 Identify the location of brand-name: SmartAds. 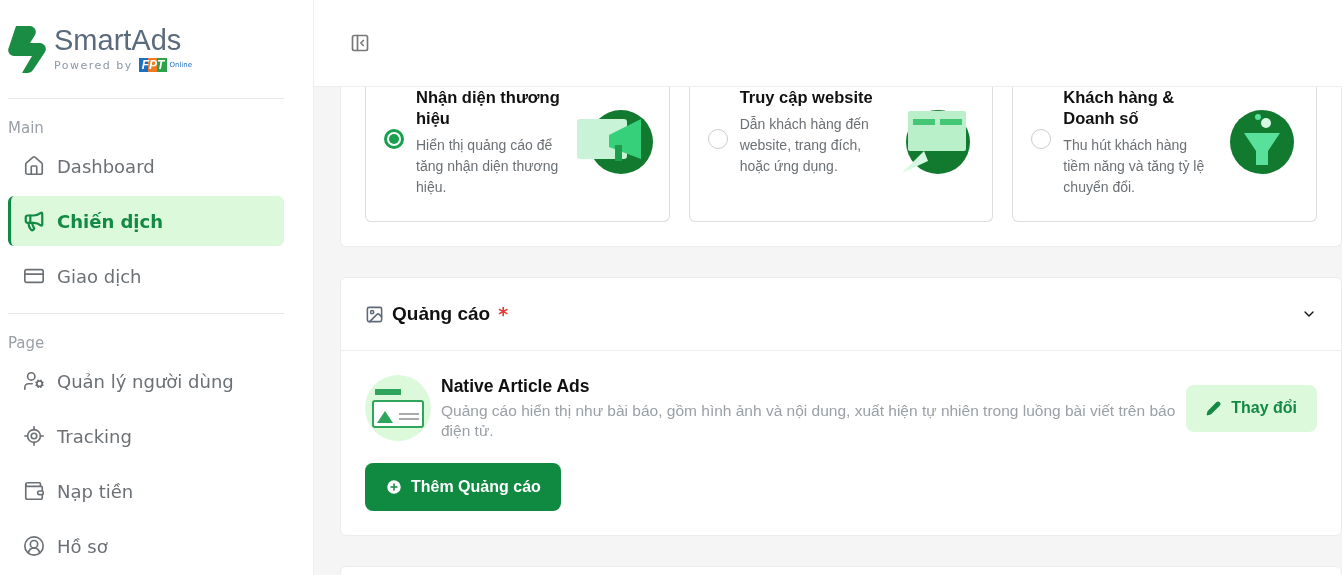
(118, 40).